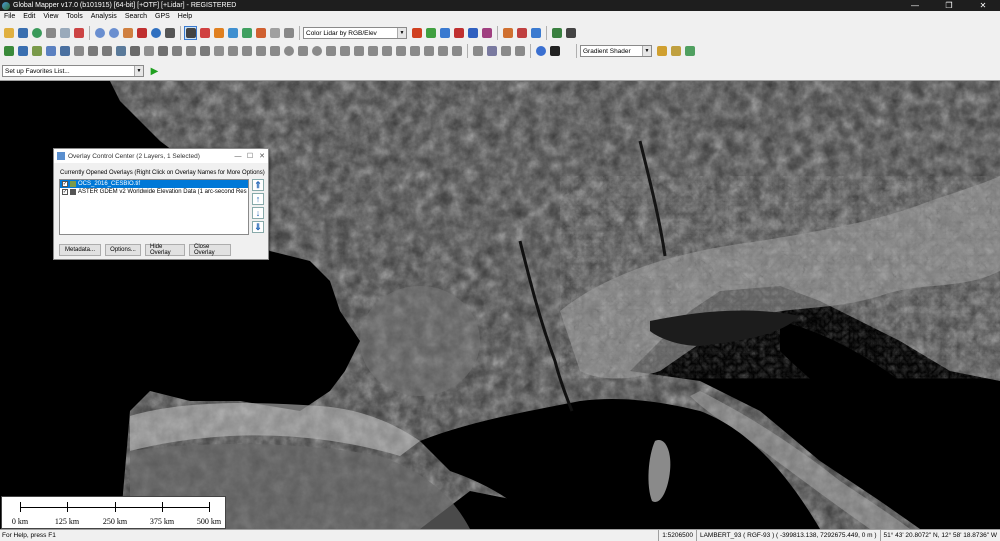 The height and width of the screenshot is (541, 1000). I want to click on cut-icon, so click(232, 51).